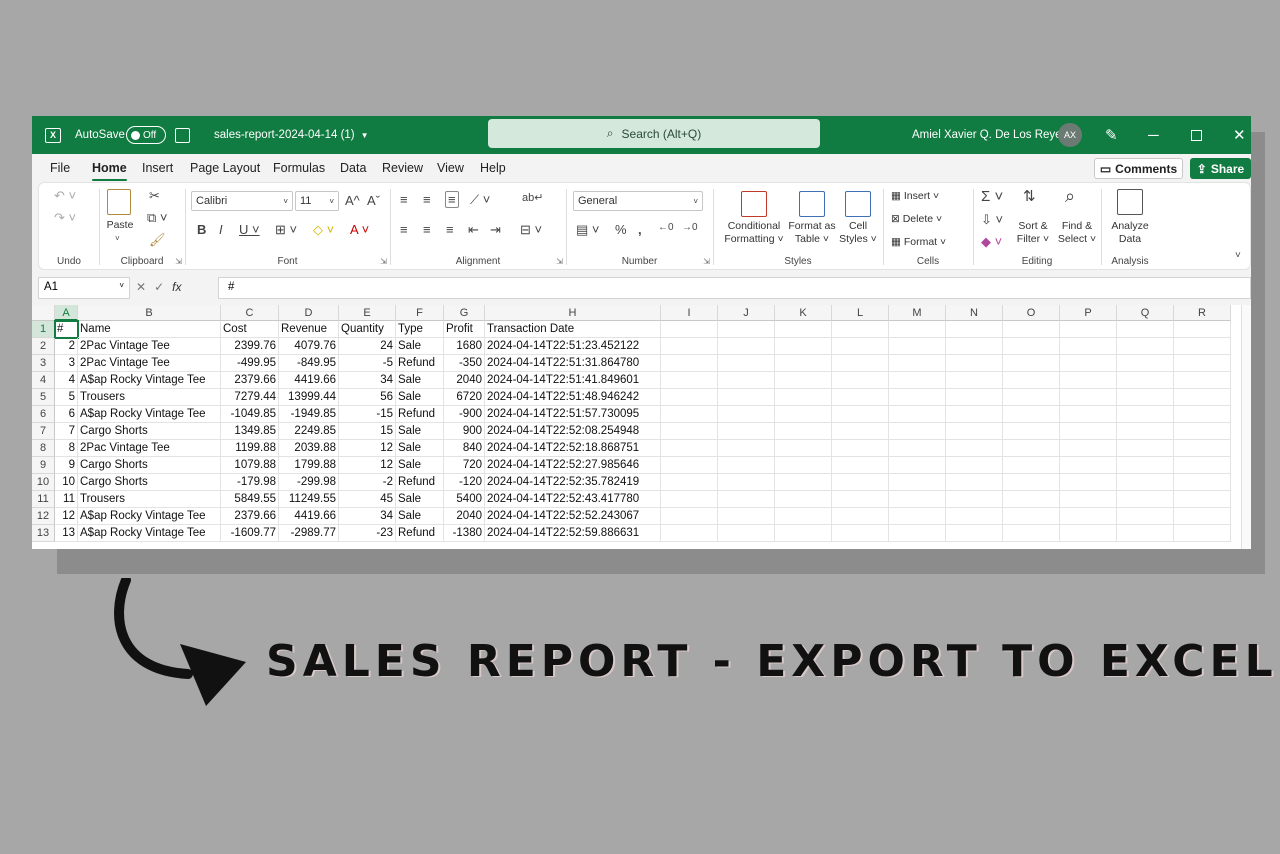 This screenshot has height=854, width=1280. Describe the element at coordinates (916, 219) in the screenshot. I see `delete-button: ⊠ Delete ˅` at that location.